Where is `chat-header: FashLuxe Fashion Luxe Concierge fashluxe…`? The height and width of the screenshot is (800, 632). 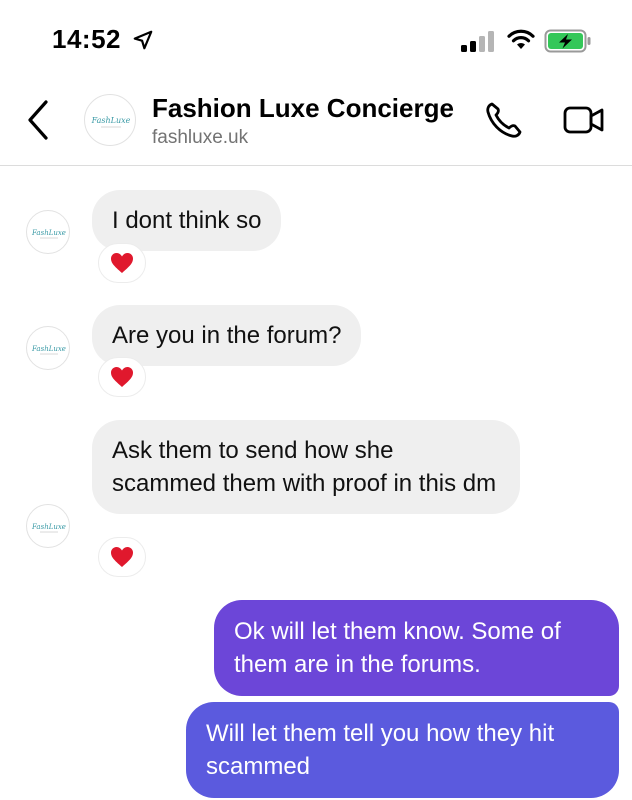
chat-header: FashLuxe Fashion Luxe Concierge fashluxe… is located at coordinates (316, 123).